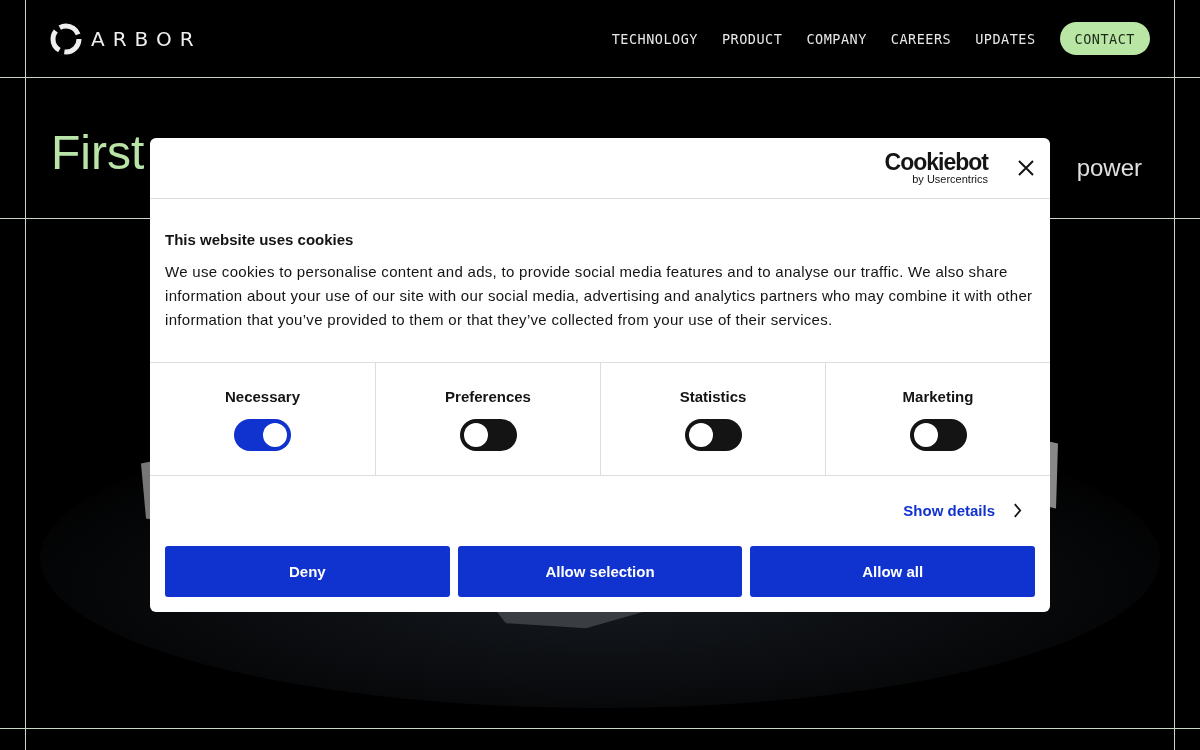 The image size is (1200, 750). Describe the element at coordinates (938, 396) in the screenshot. I see `category-label: Marketing` at that location.